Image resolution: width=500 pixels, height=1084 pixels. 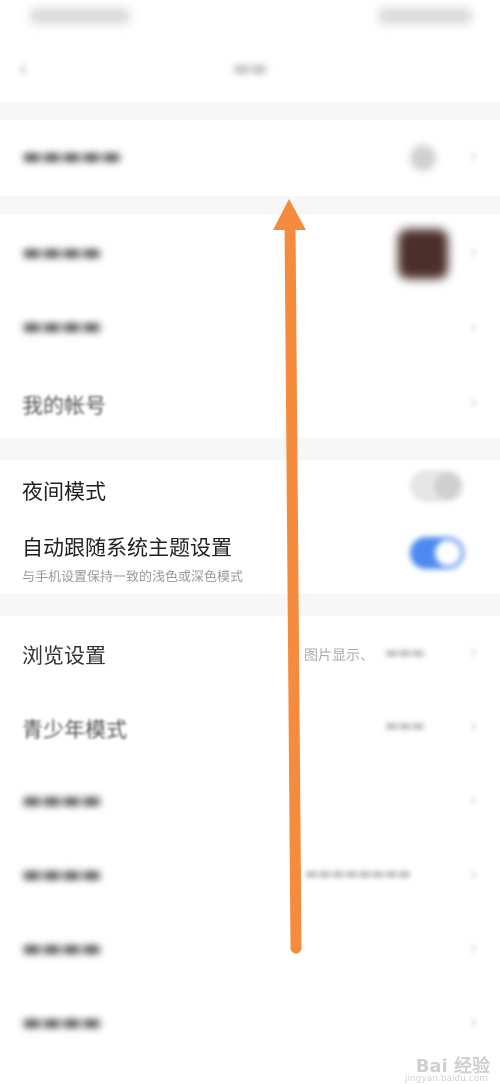 I want to click on swipe-up-arrow-annotation, so click(x=289, y=576).